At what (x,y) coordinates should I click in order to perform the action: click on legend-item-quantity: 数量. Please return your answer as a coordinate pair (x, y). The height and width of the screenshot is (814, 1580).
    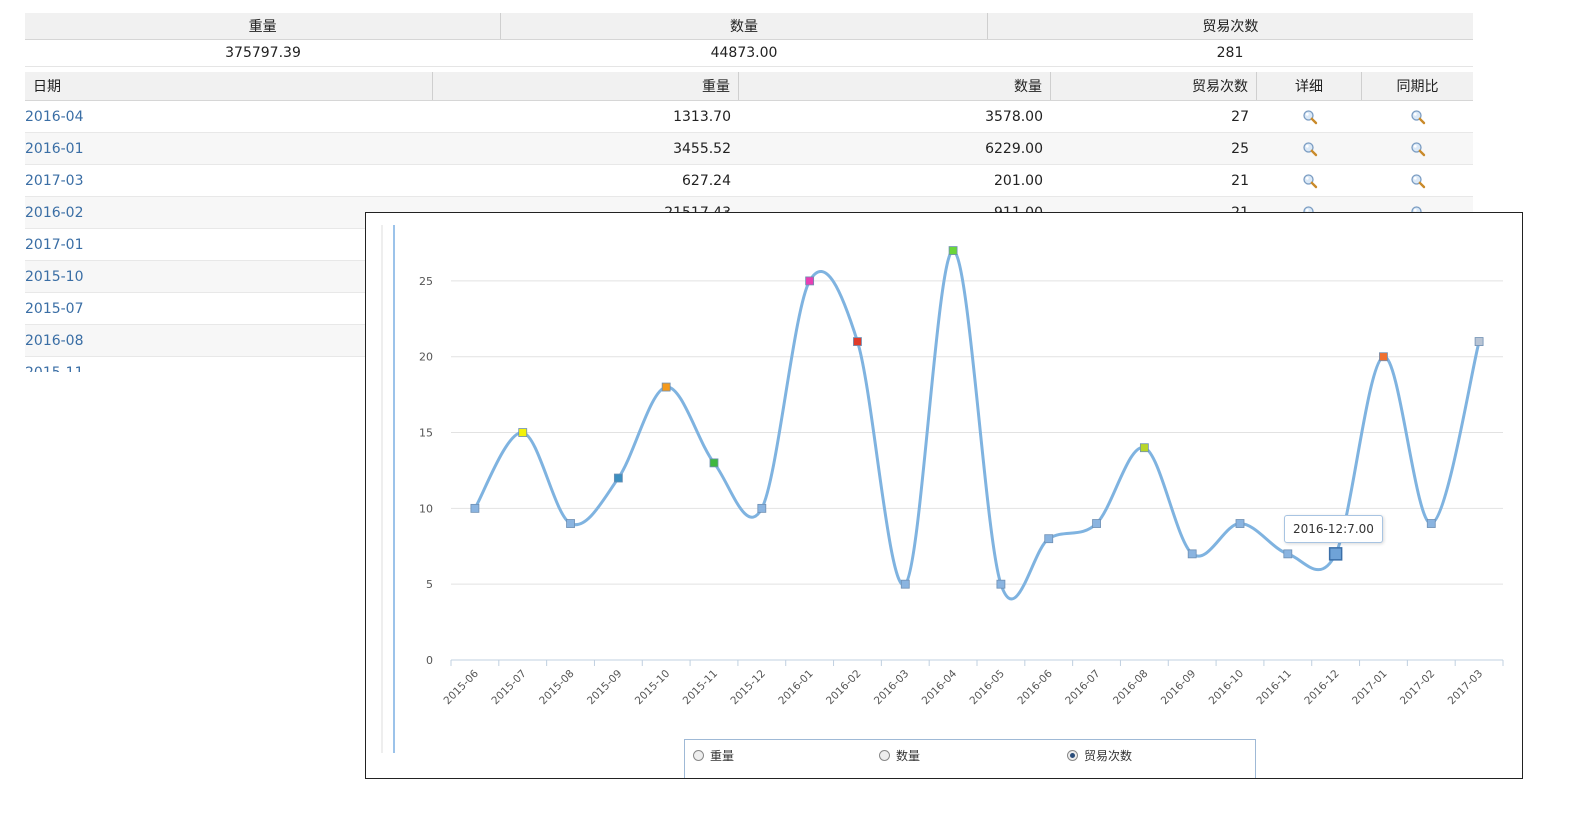
    Looking at the image, I should click on (899, 755).